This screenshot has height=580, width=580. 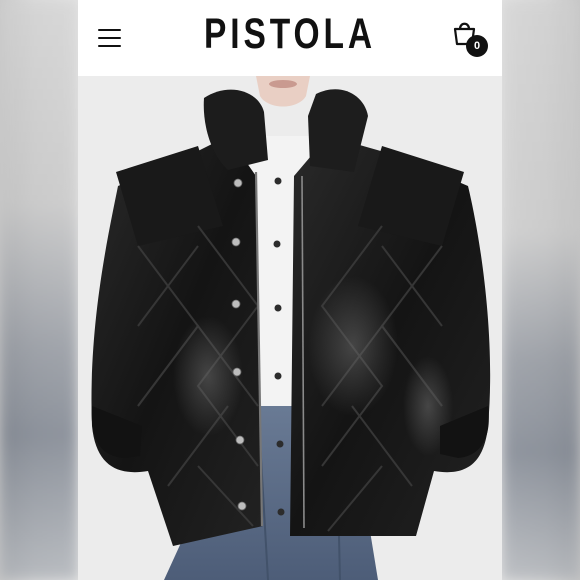 I want to click on hamburger-menu-icon, so click(x=110, y=38).